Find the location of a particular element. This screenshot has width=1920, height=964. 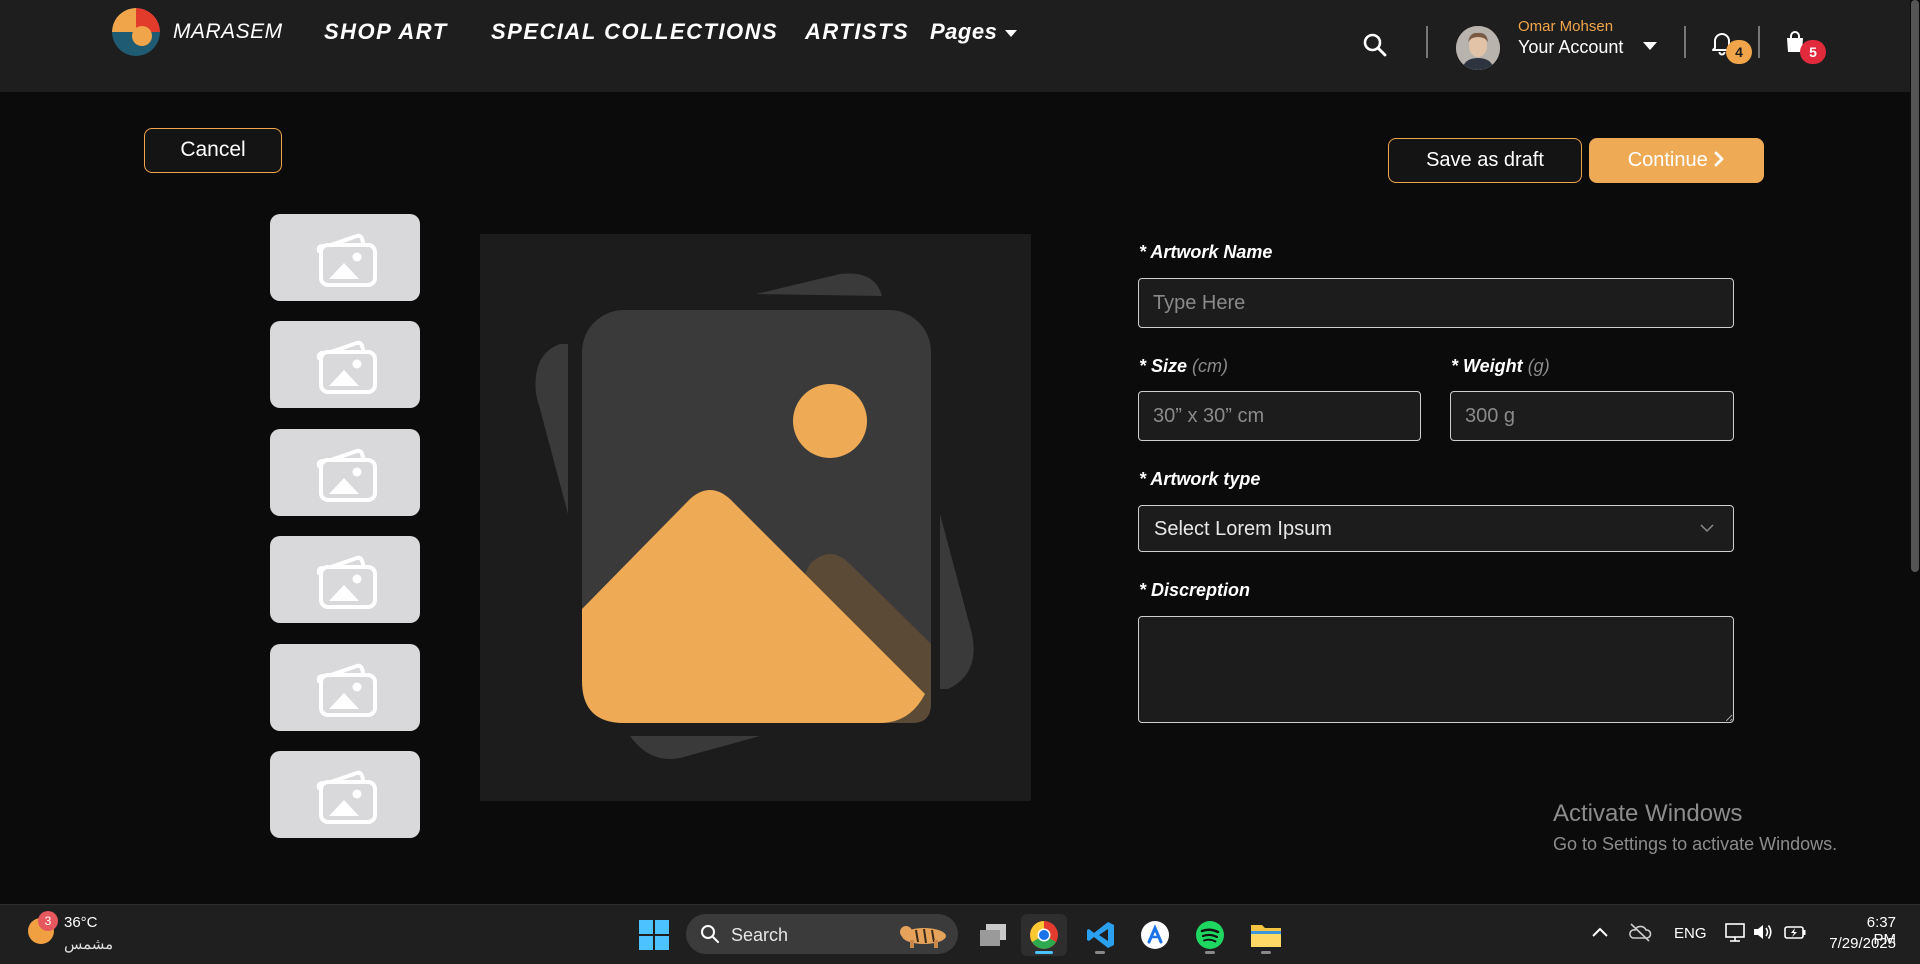

nav-pages-label: Pages is located at coordinates (964, 31).